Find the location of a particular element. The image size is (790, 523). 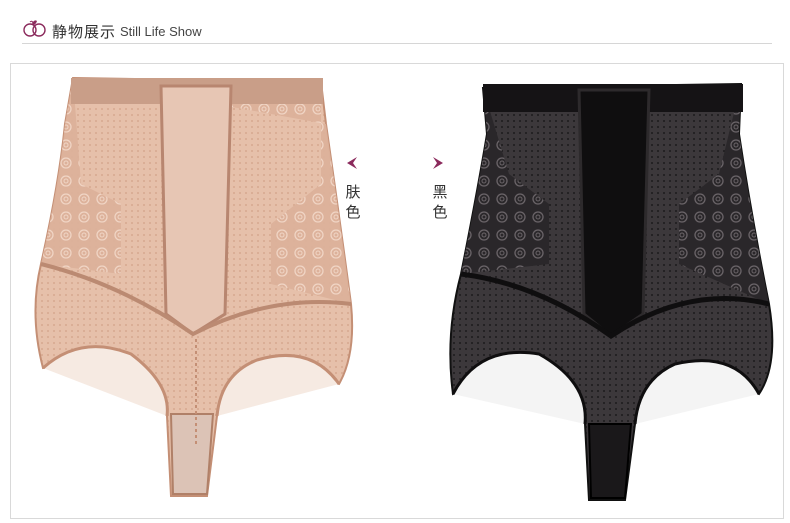

skin-label-char-2: 色 is located at coordinates (353, 212).